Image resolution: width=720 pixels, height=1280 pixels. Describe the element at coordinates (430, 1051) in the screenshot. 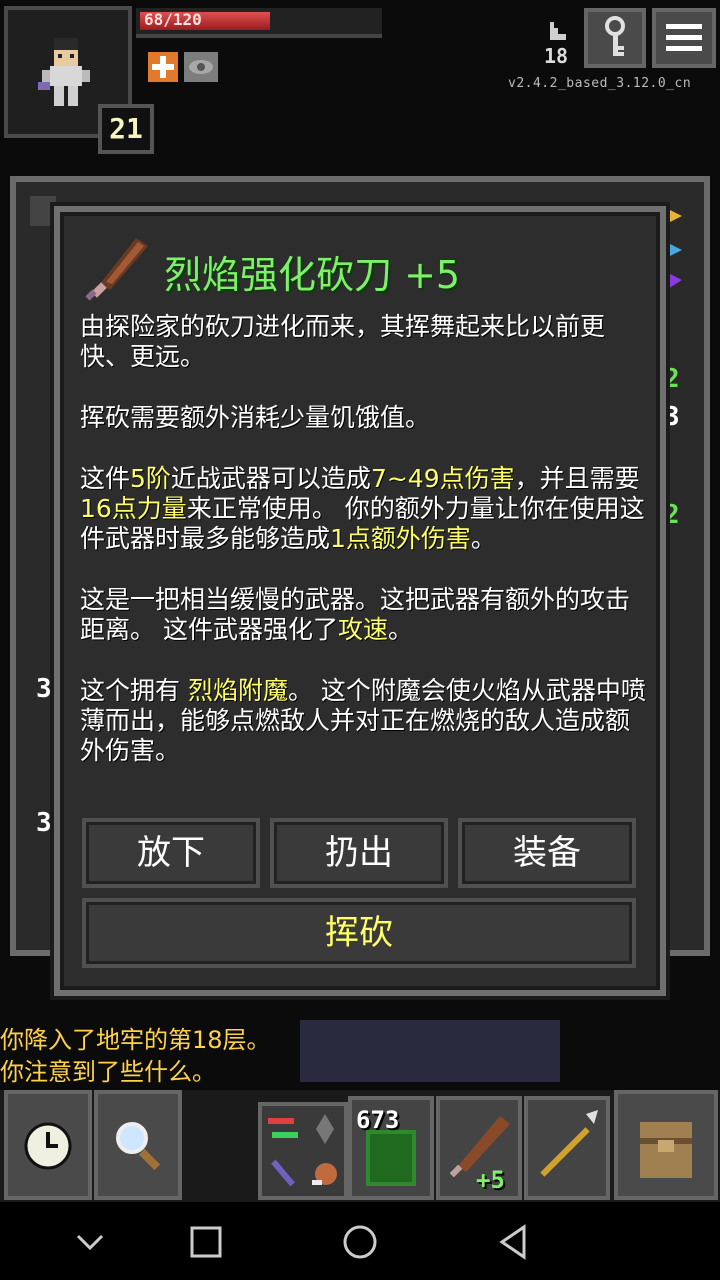

I see `dungeon-floor-tile` at that location.